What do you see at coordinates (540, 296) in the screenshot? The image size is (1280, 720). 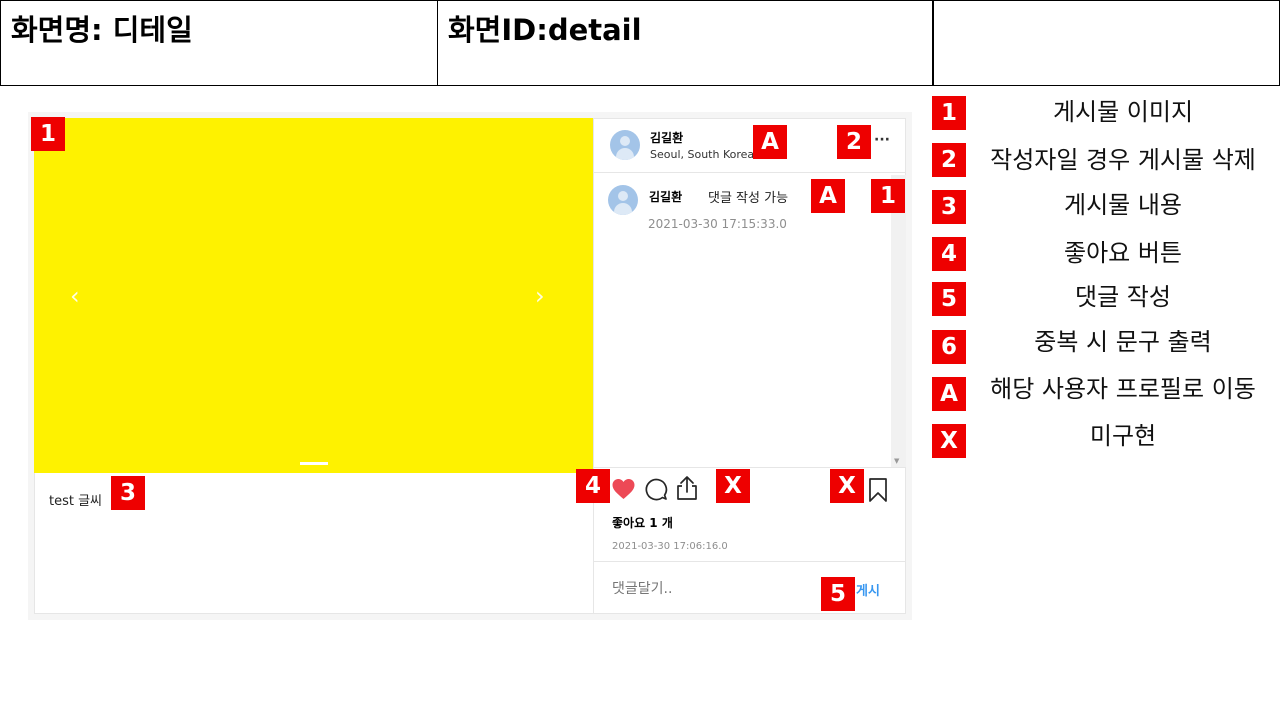 I see `next-image-button: ›` at bounding box center [540, 296].